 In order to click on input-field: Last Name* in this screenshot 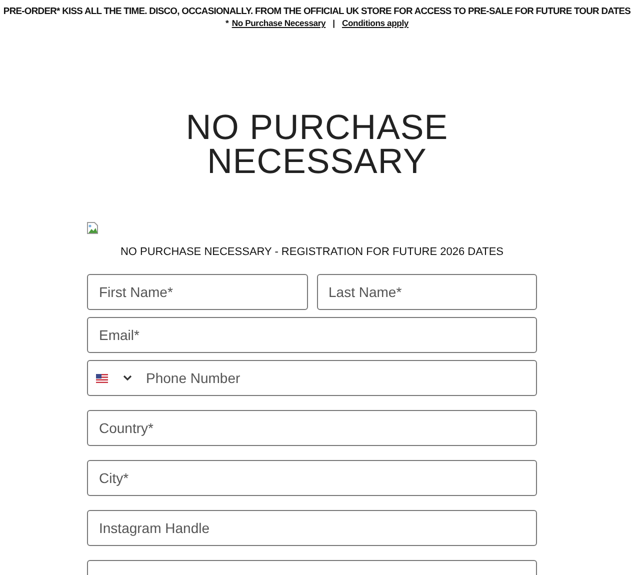, I will do `click(426, 292)`.